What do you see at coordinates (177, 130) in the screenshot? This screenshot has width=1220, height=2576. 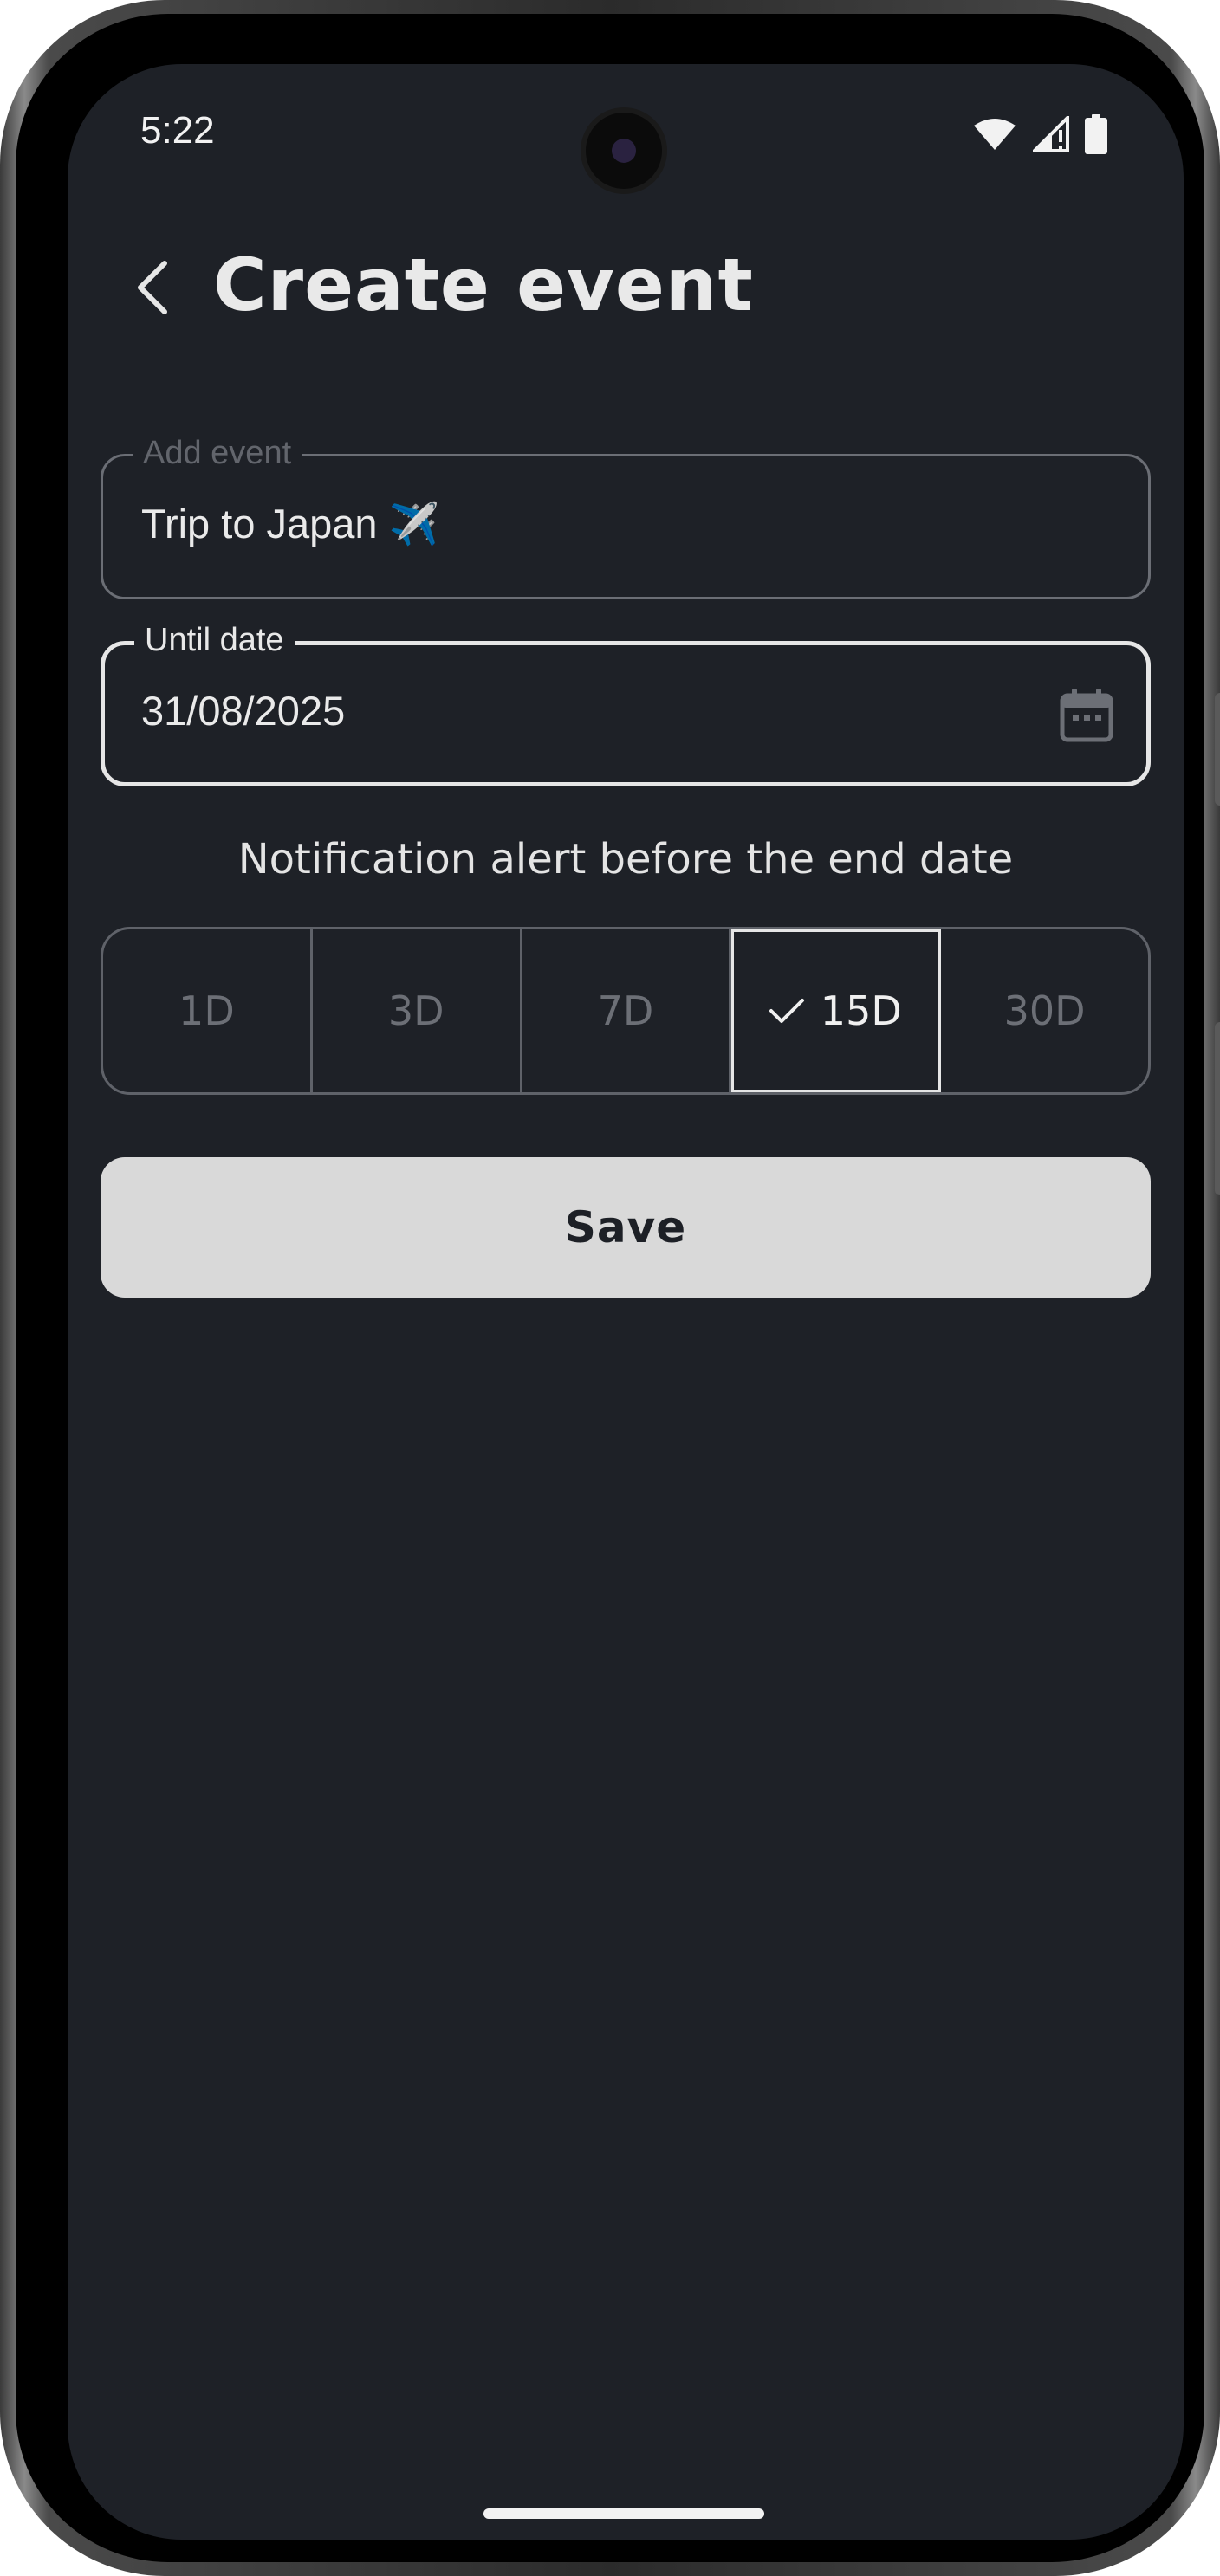 I see `status-time: 5:22` at bounding box center [177, 130].